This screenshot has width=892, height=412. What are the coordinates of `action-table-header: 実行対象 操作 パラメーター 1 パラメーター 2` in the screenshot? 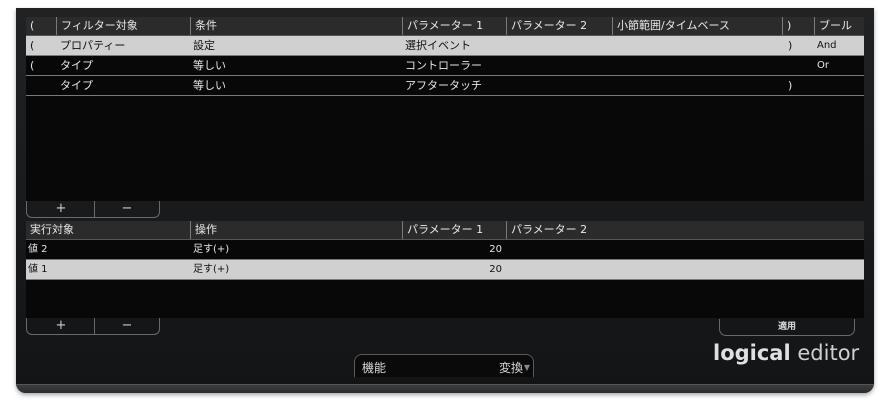 It's located at (445, 230).